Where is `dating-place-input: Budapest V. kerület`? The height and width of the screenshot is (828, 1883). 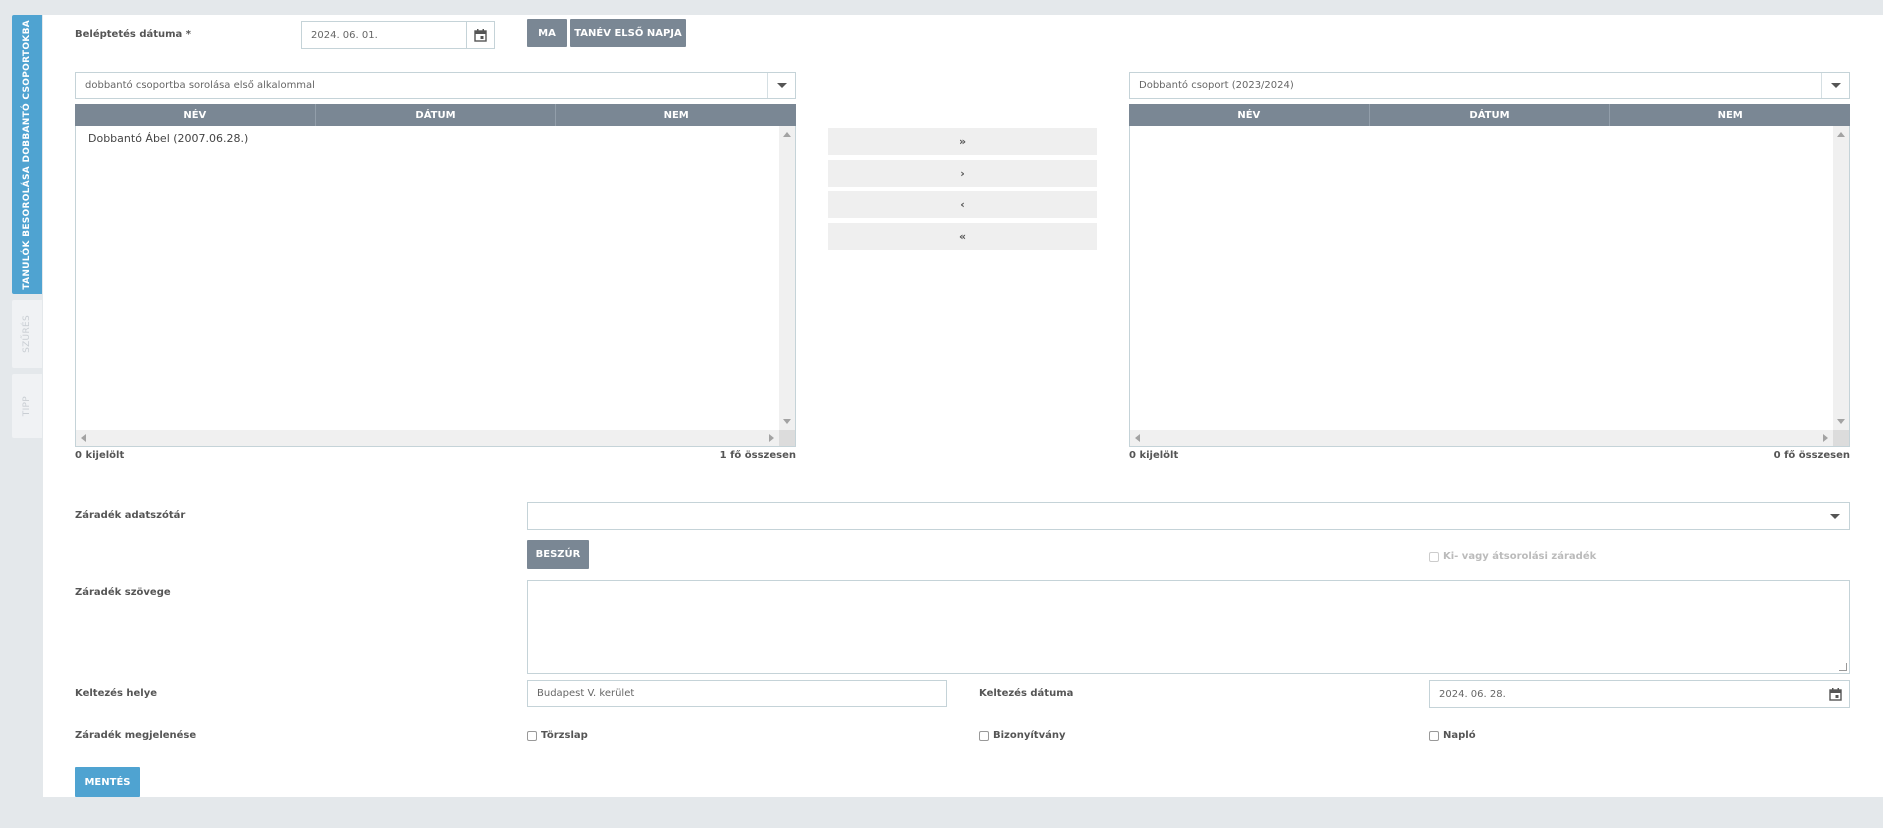
dating-place-input: Budapest V. kerület is located at coordinates (737, 693).